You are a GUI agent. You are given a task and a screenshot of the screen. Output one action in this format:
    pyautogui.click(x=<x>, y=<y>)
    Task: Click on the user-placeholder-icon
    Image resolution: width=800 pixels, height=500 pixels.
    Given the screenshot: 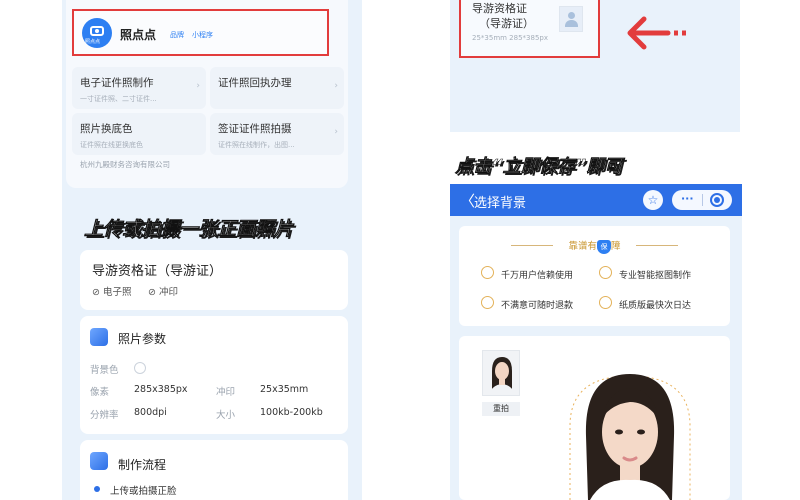 What is the action you would take?
    pyautogui.click(x=571, y=19)
    